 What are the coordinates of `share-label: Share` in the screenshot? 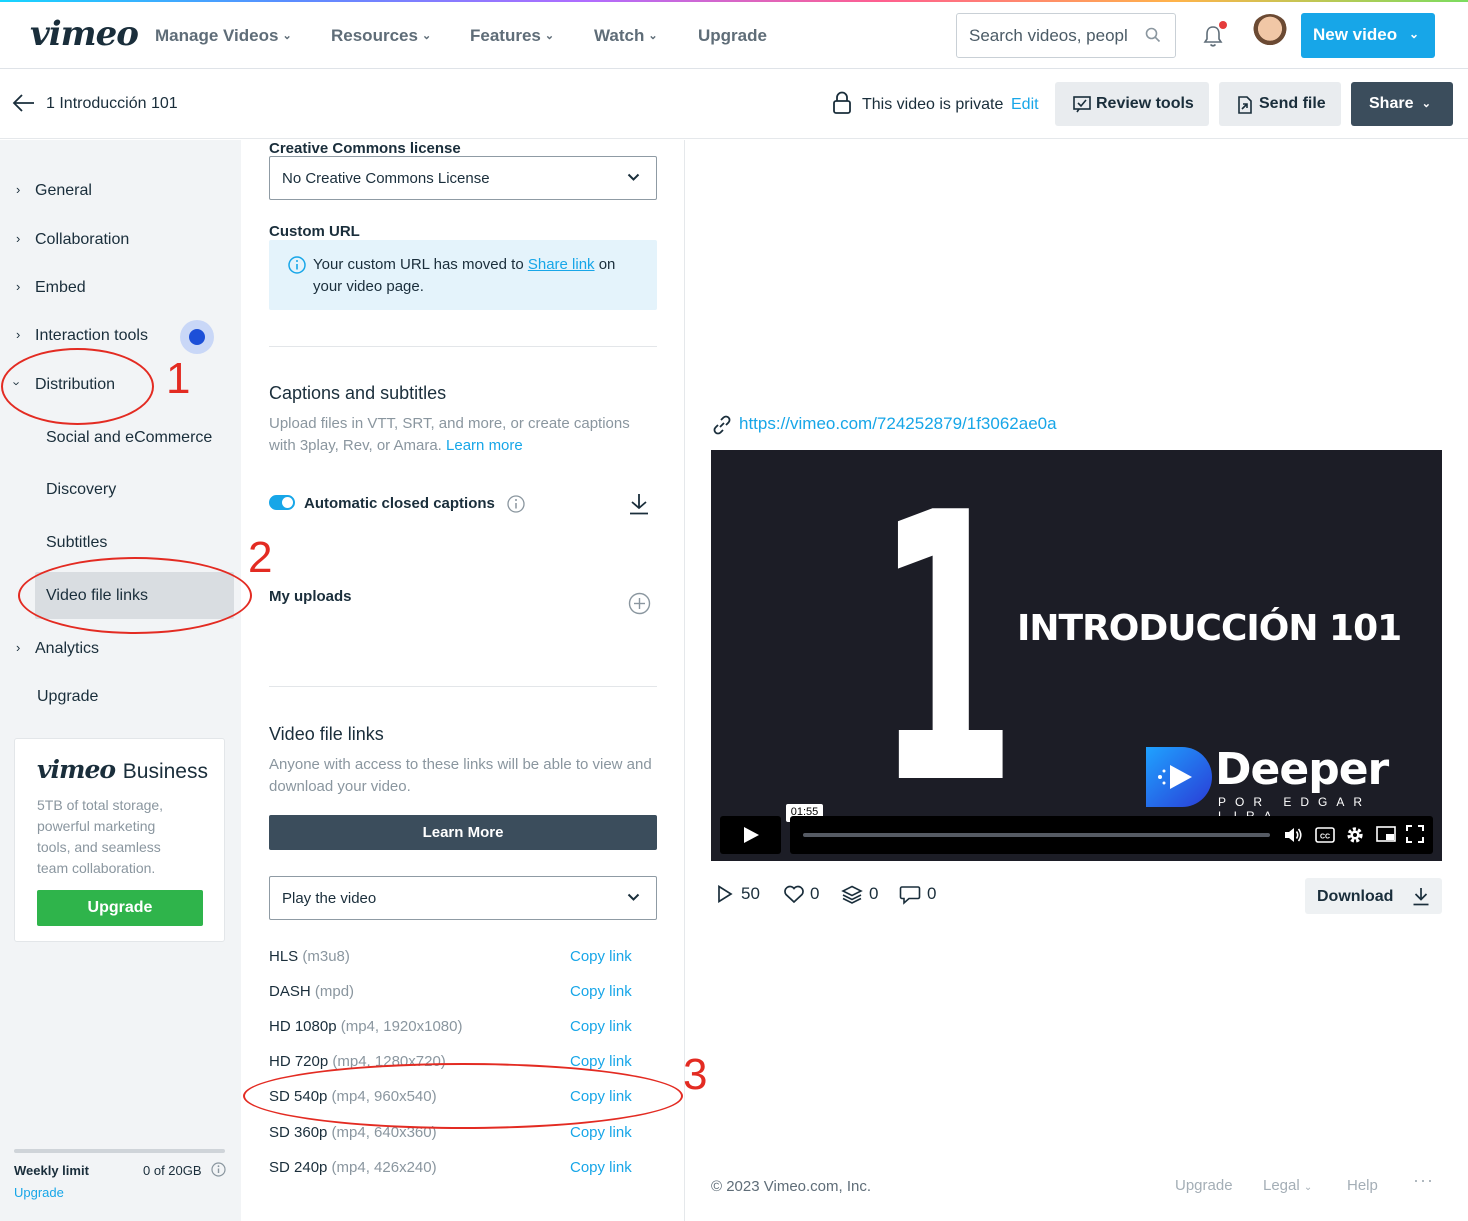 It's located at (1391, 103).